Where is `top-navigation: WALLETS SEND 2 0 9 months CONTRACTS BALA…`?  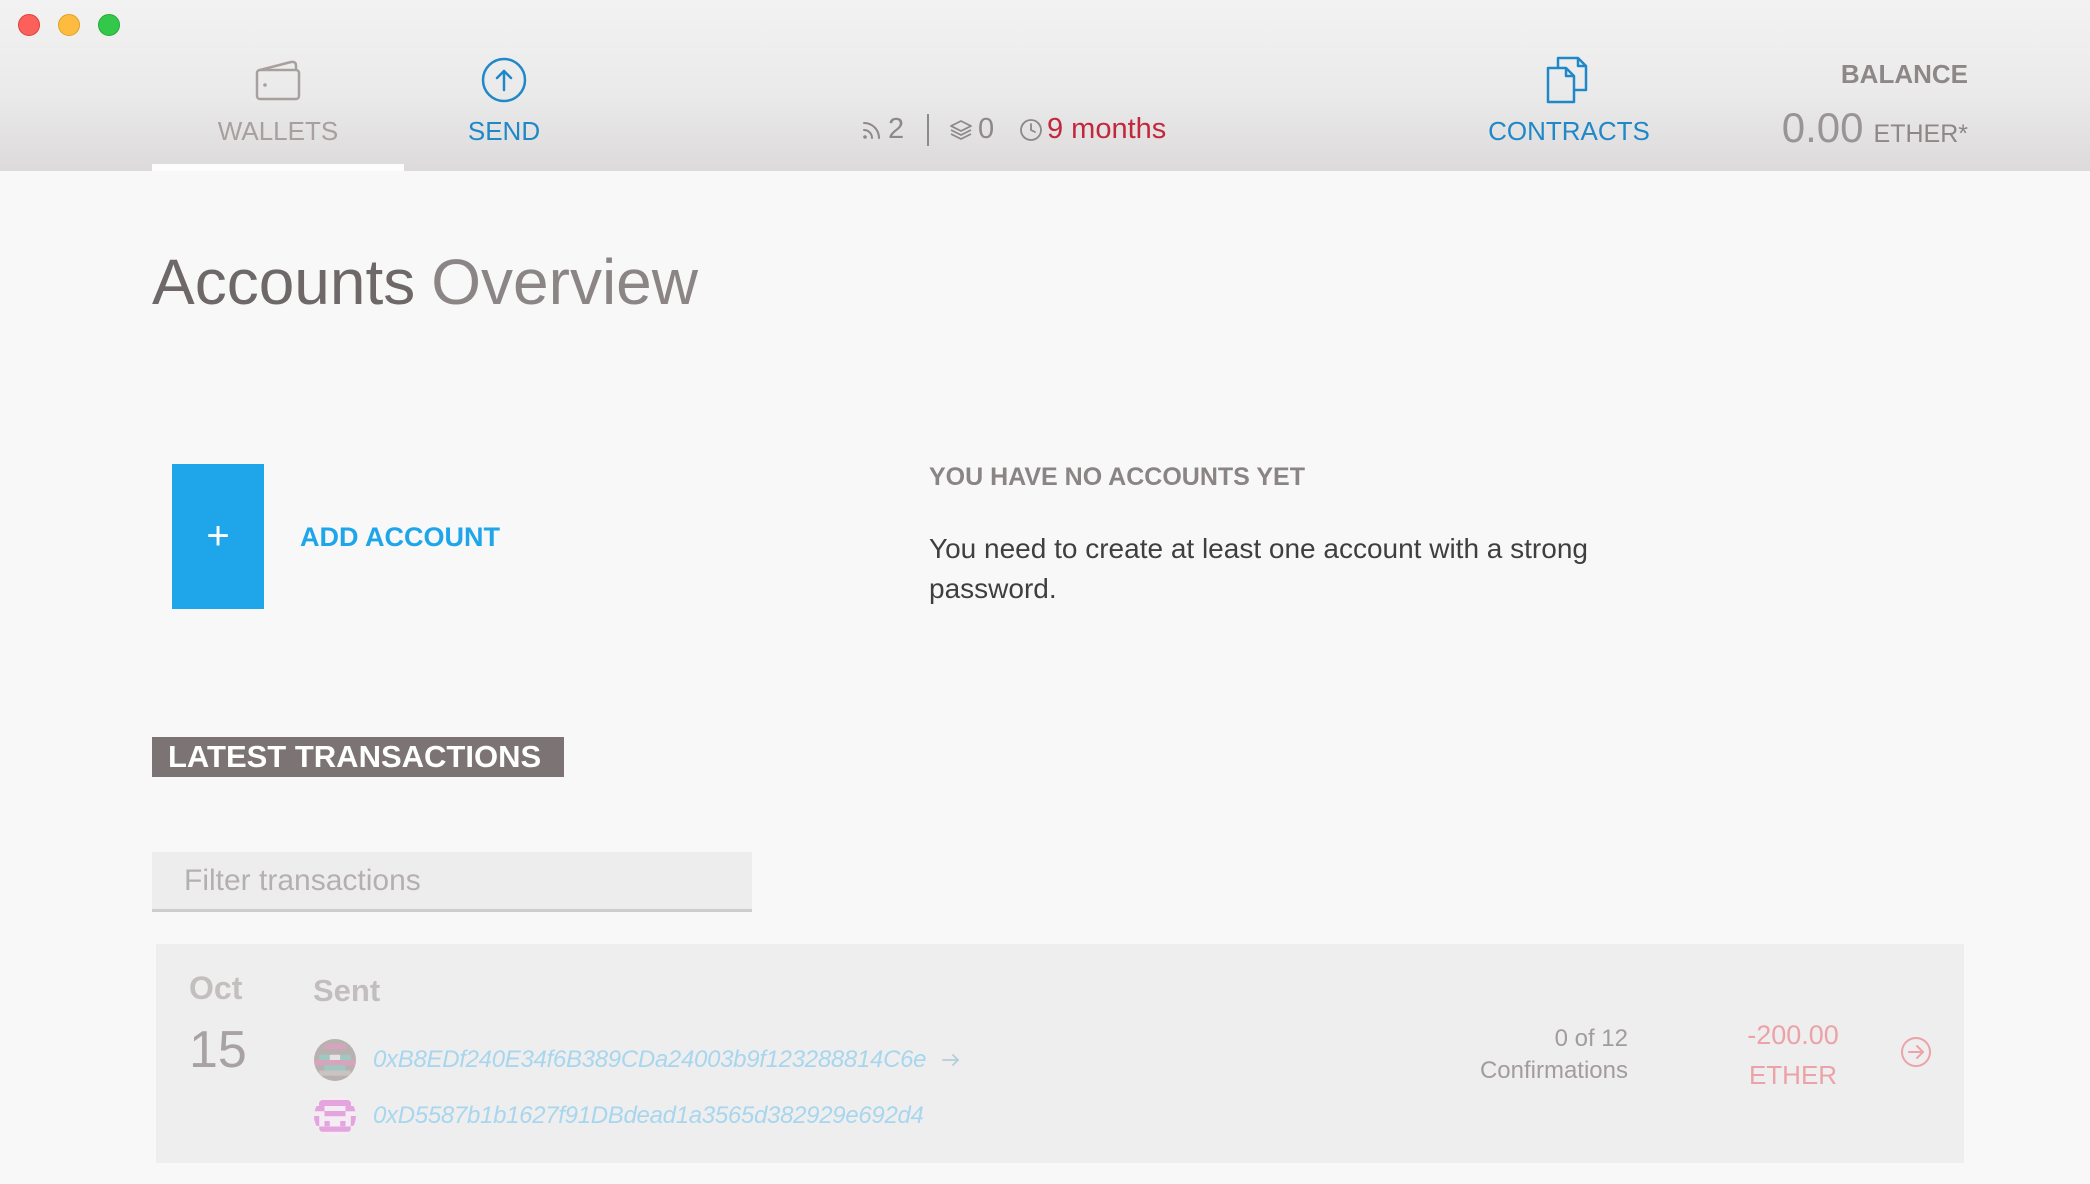
top-navigation: WALLETS SEND 2 0 9 months CONTRACTS BALA… is located at coordinates (1045, 85).